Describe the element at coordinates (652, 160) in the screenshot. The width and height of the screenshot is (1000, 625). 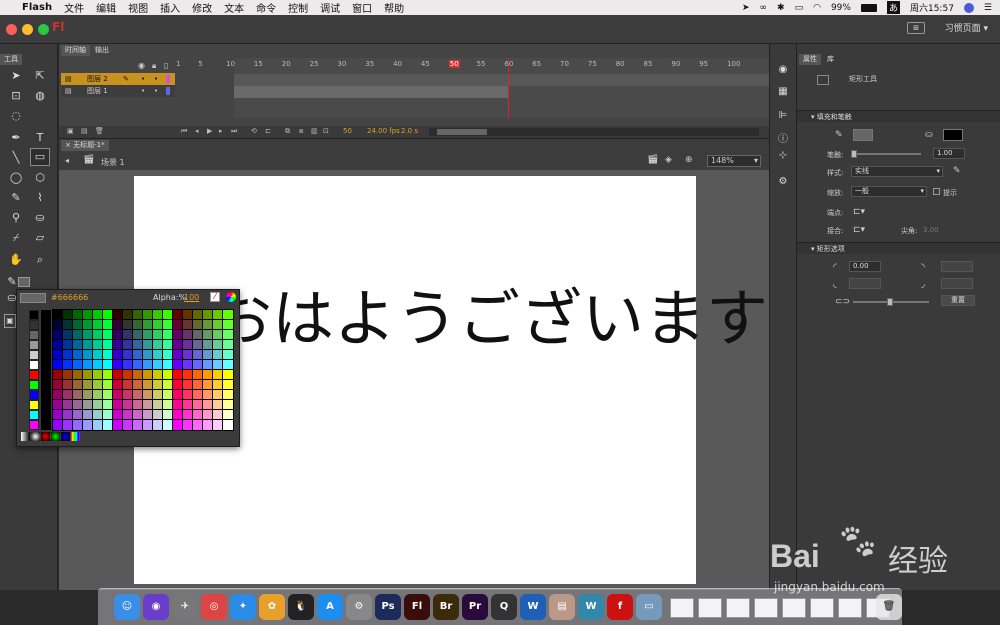
I see `edit-scene-icon: 🎬︎` at that location.